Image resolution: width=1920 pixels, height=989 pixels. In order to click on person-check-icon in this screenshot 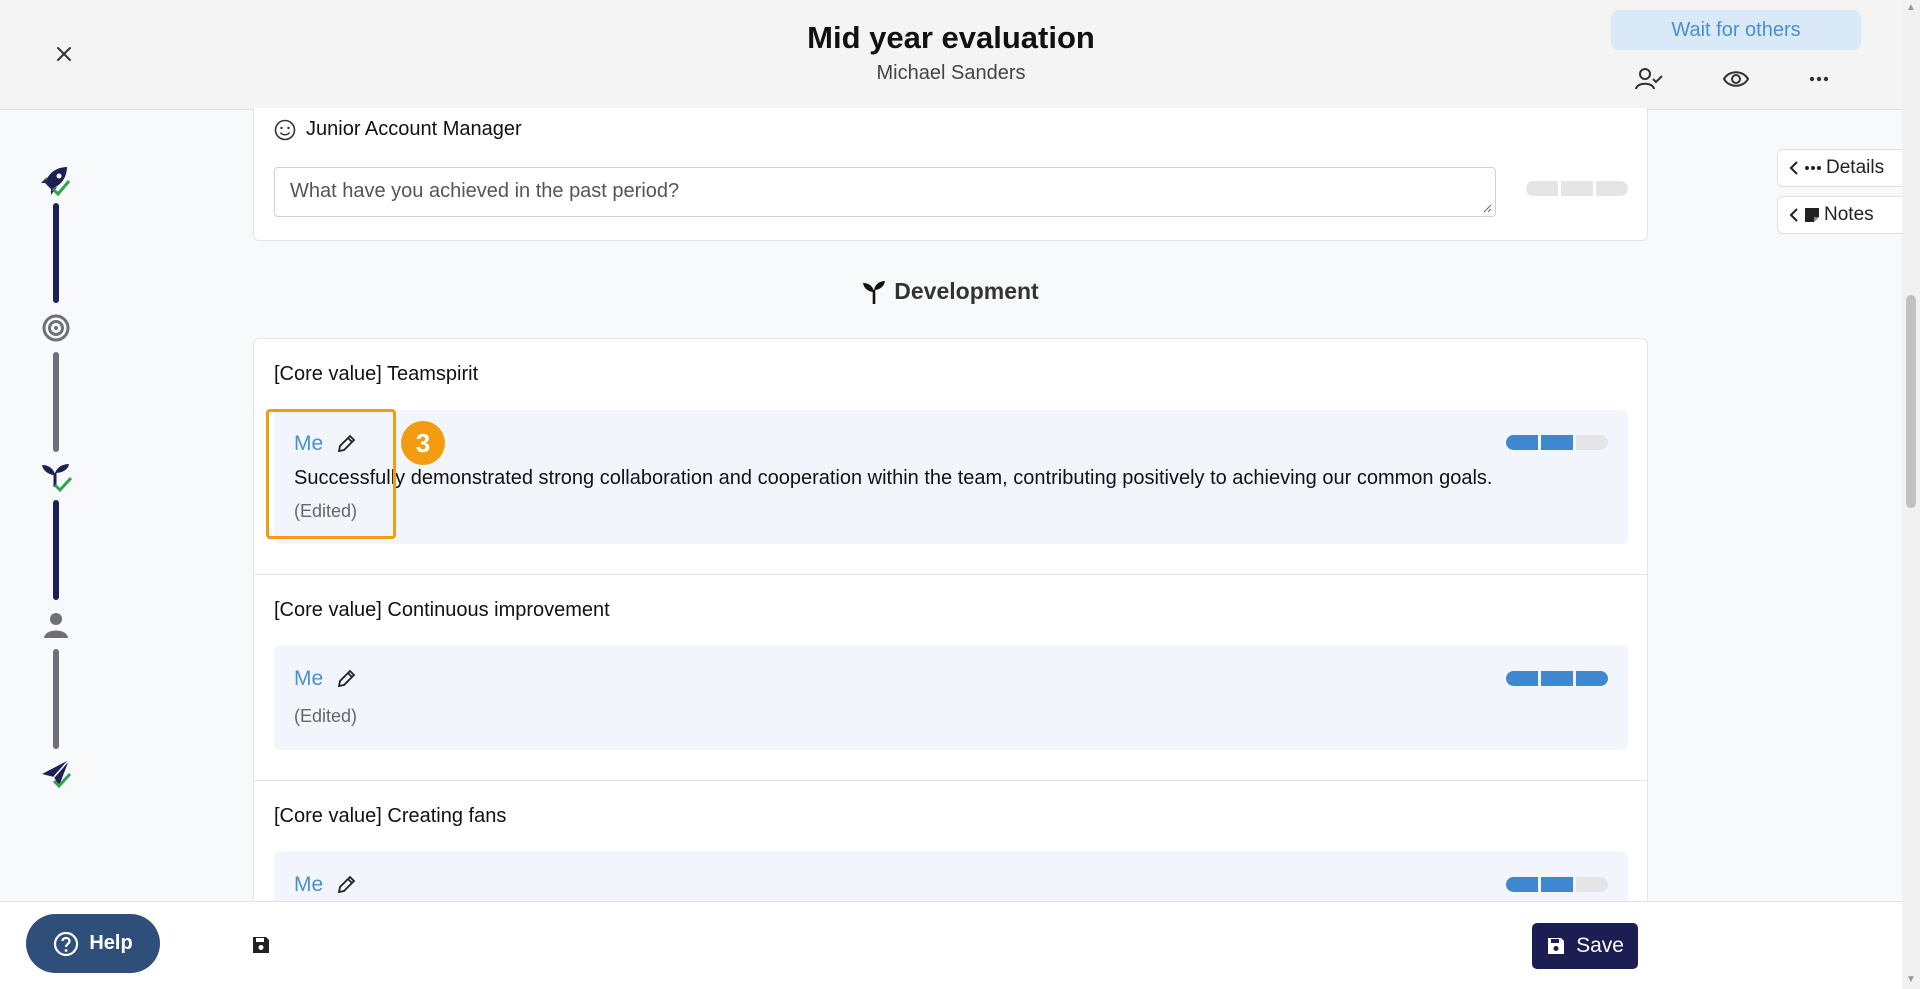, I will do `click(1649, 79)`.